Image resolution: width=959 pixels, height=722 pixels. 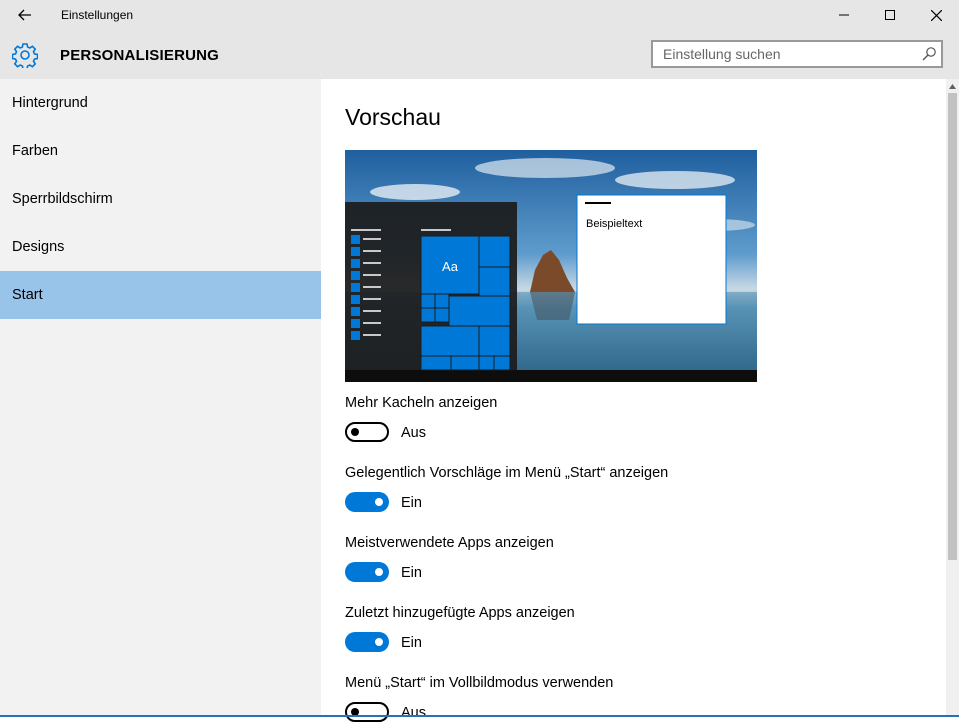 What do you see at coordinates (551, 266) in the screenshot?
I see `start-preview-image: Aa Beispieltext` at bounding box center [551, 266].